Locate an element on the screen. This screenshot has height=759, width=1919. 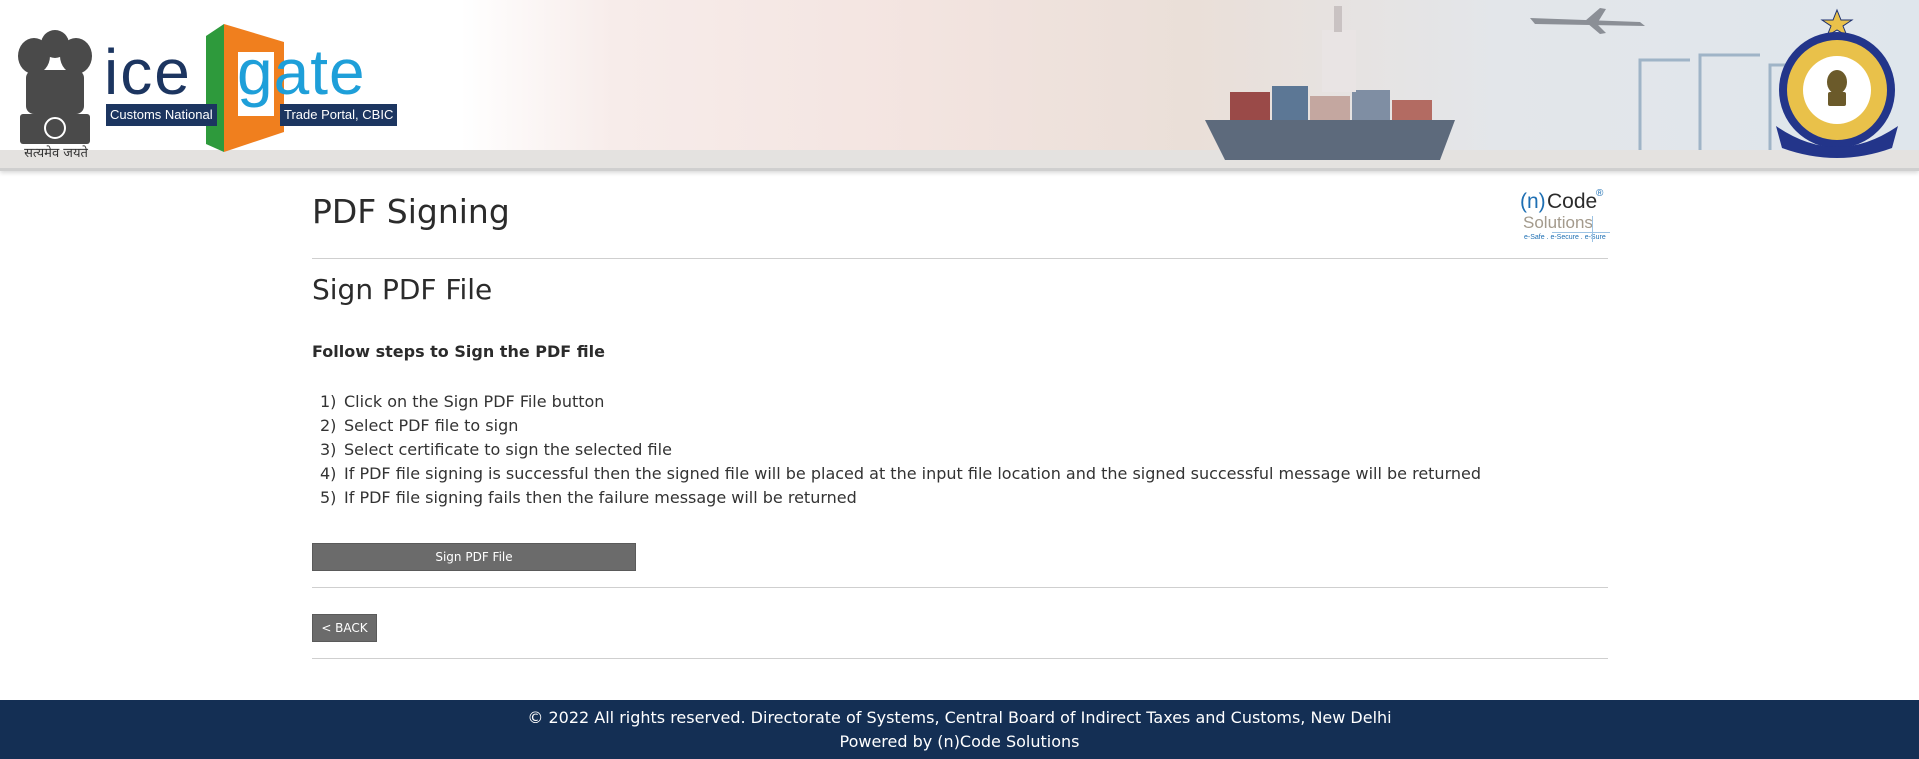
cbic-seal-icon is located at coordinates (1837, 83).